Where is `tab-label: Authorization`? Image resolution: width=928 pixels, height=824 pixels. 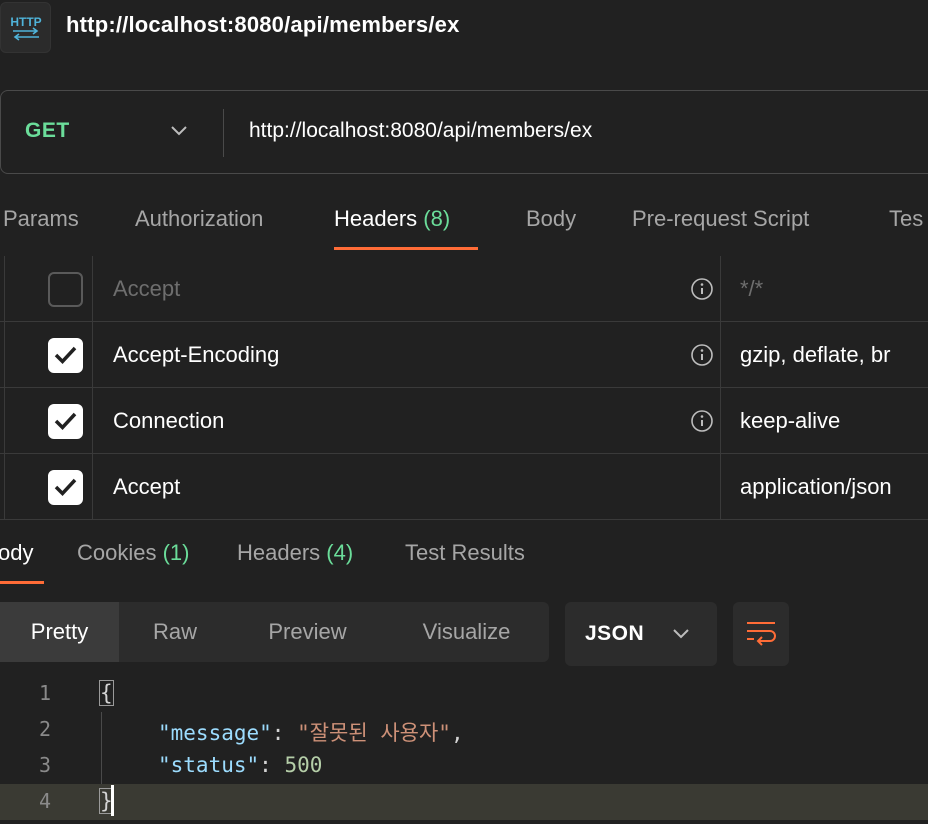
tab-label: Authorization is located at coordinates (199, 218).